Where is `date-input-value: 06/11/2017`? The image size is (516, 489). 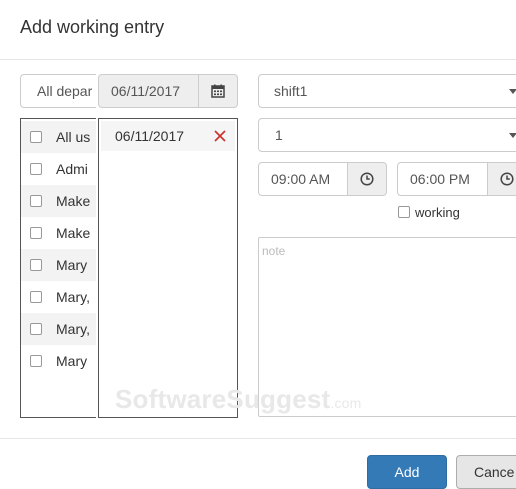
date-input-value: 06/11/2017 is located at coordinates (146, 91).